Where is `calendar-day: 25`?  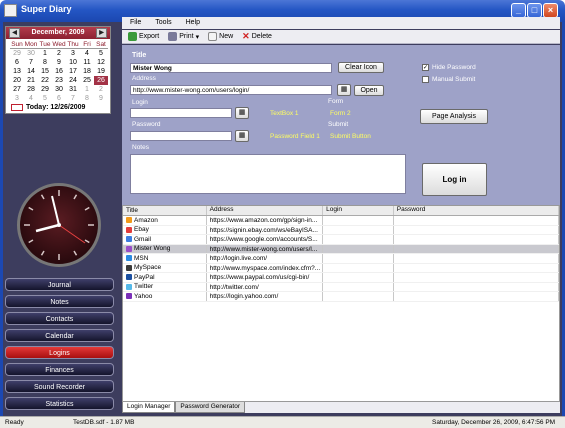
calendar-day: 25 is located at coordinates (87, 80).